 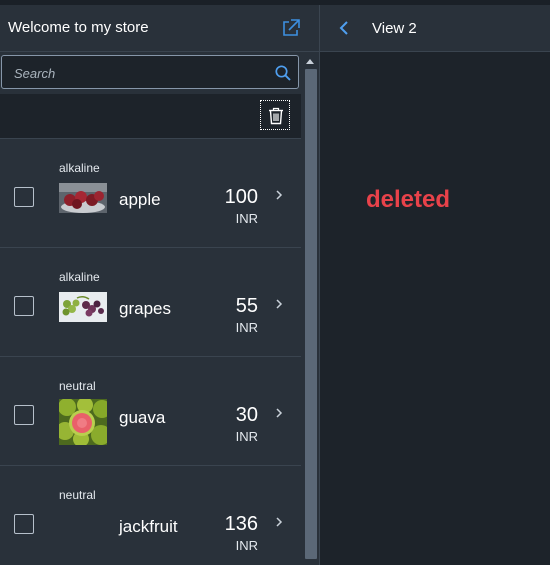 I want to click on search-input, so click(x=136, y=73).